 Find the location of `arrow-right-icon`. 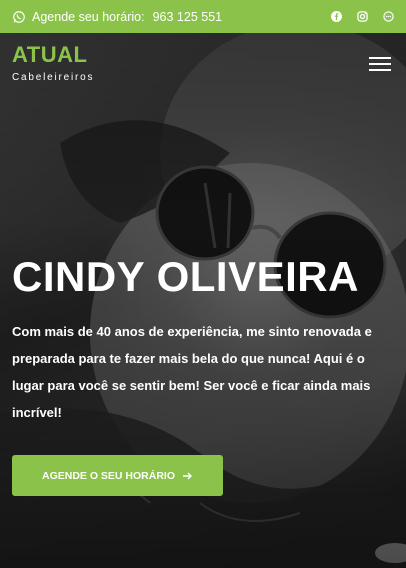

arrow-right-icon is located at coordinates (187, 475).